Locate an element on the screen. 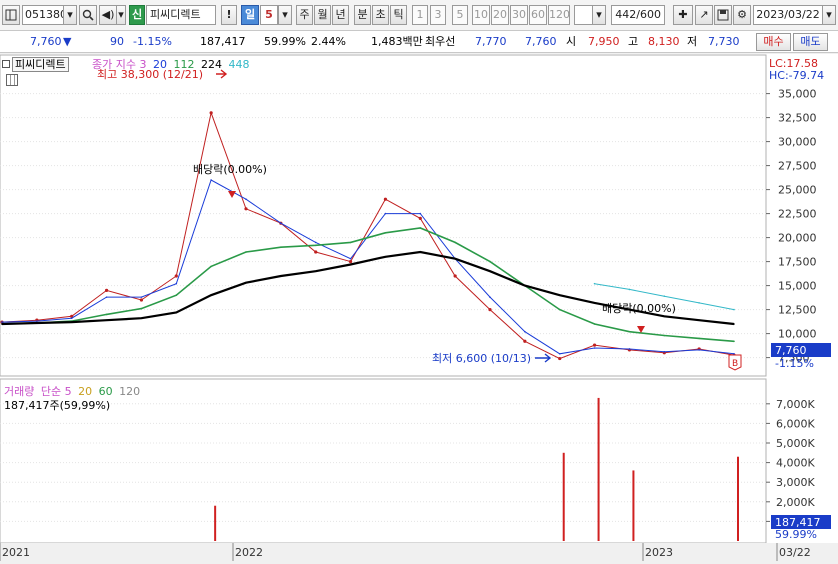 The width and height of the screenshot is (838, 564). crosshair-icon: ✚ is located at coordinates (683, 15).